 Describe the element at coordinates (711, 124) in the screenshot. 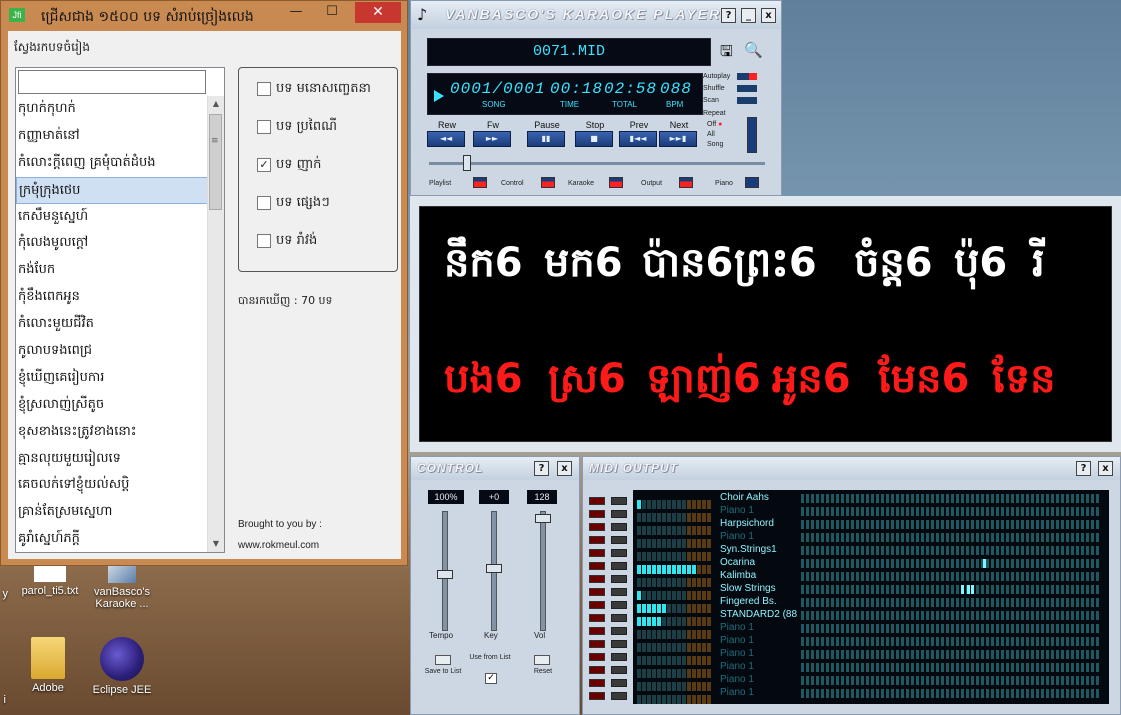

I see `repeat-off-option: Off` at that location.